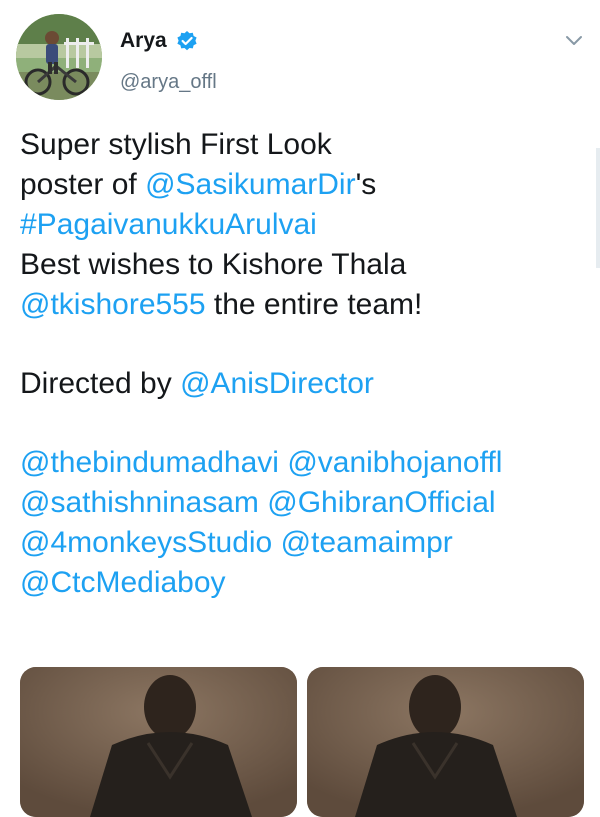 The image size is (600, 817). I want to click on mention-link: @AnisDirector, so click(277, 383).